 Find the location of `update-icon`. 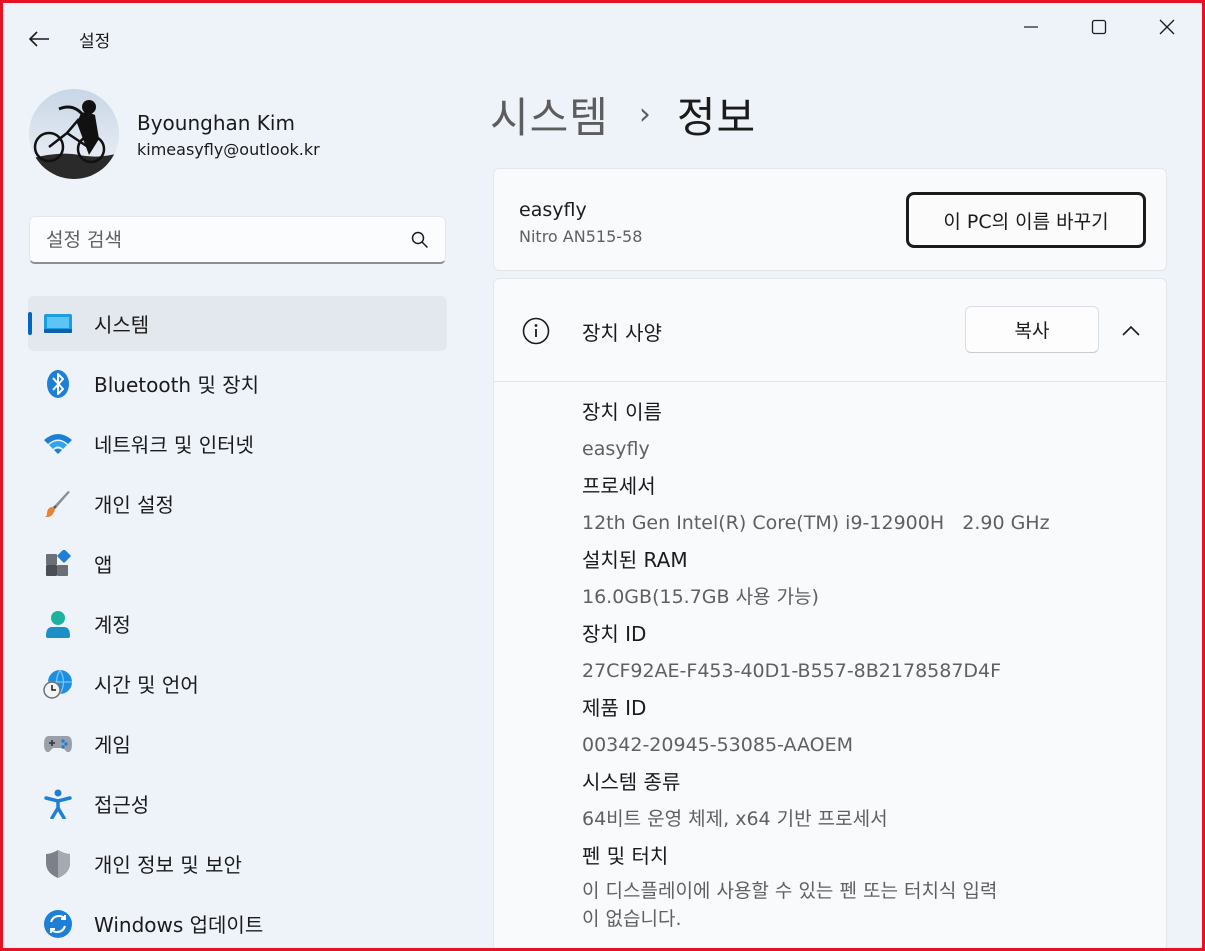

update-icon is located at coordinates (58, 924).